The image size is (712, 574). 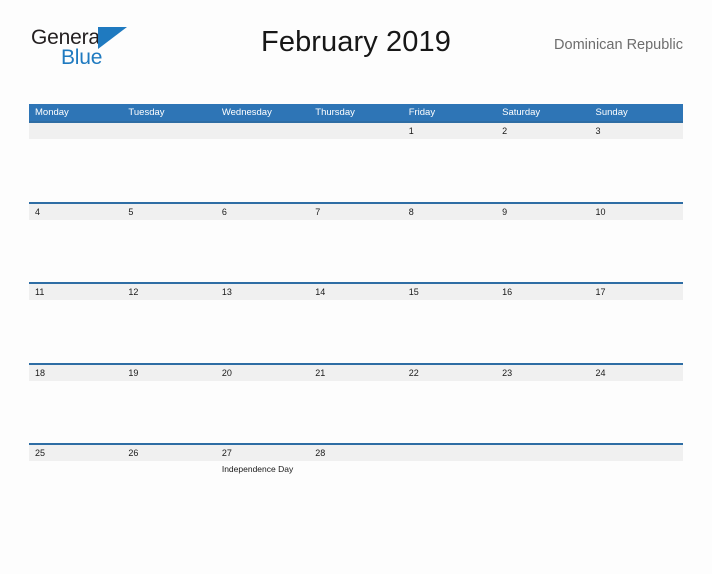 I want to click on day-number: 24, so click(x=600, y=372).